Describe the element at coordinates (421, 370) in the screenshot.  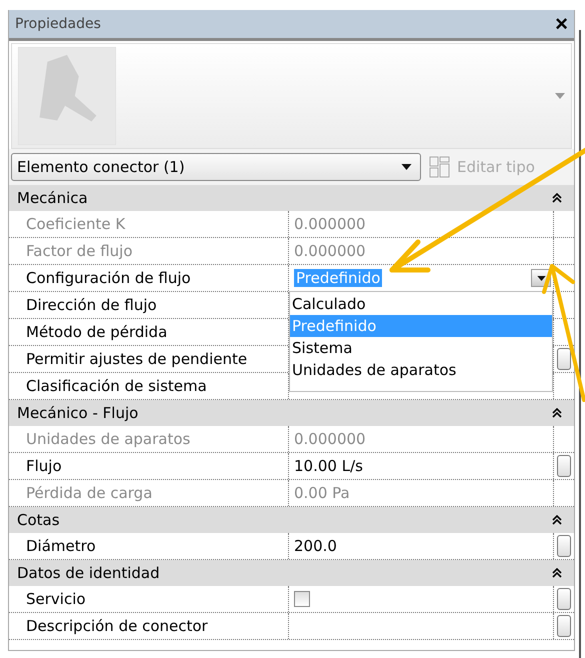
I see `dropdown-option: Unidades de aparatos` at that location.